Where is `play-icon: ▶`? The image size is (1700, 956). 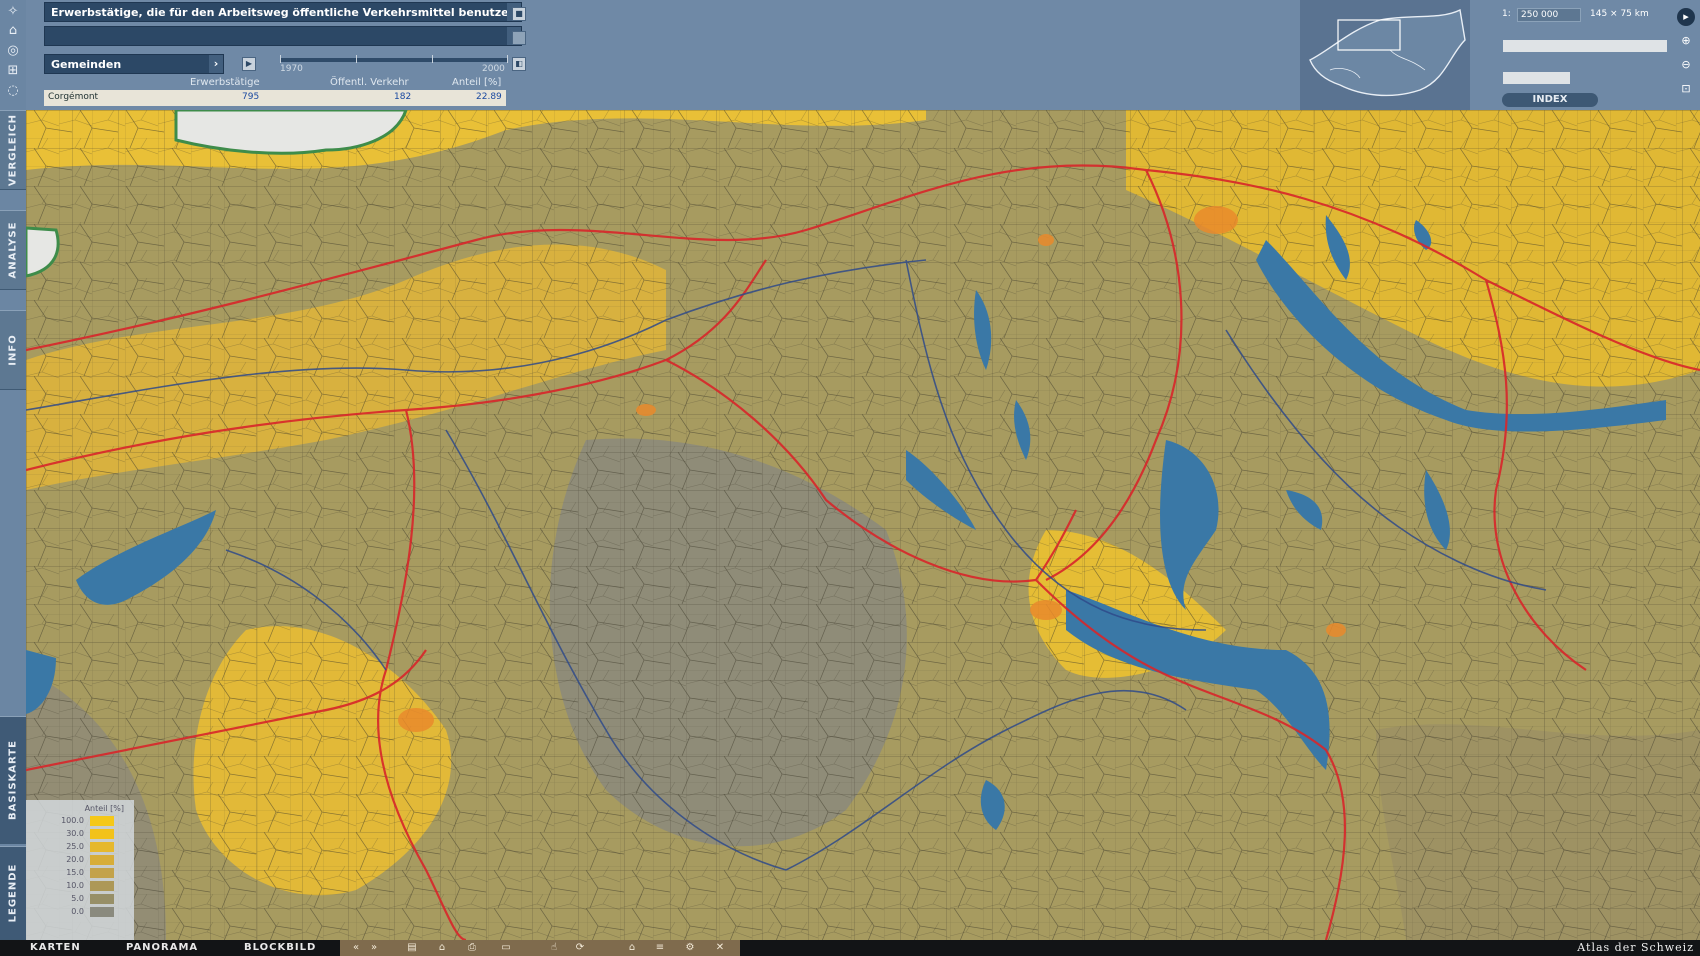
play-icon: ▶ is located at coordinates (249, 64).